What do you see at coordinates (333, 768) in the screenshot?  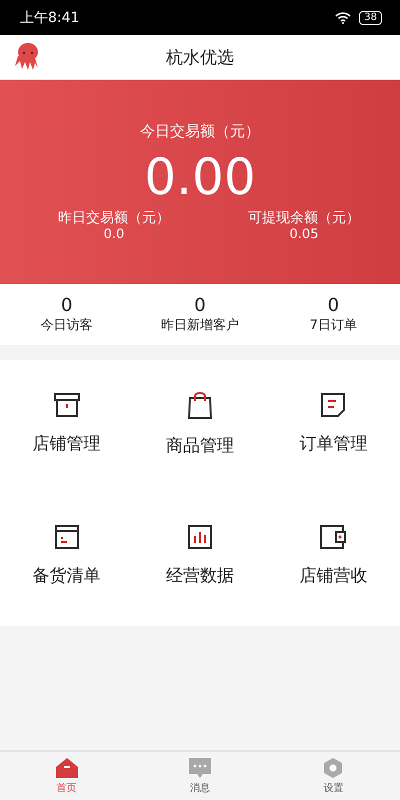 I see `settings-icon` at bounding box center [333, 768].